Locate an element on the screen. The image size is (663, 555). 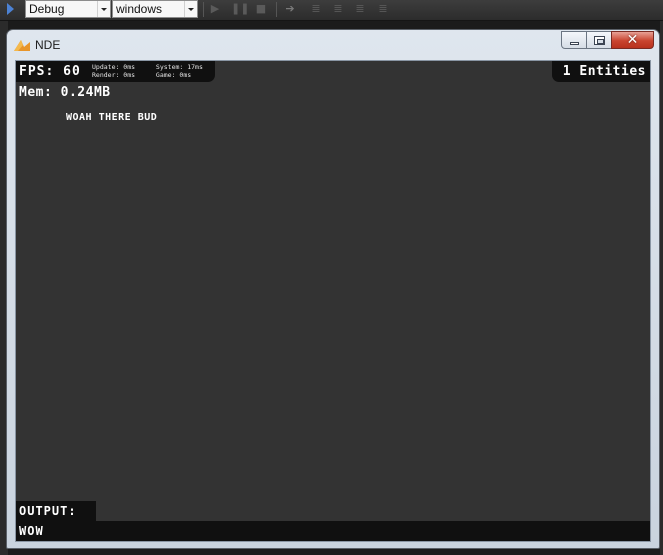
outdent-icon: ≣ is located at coordinates (383, 9).